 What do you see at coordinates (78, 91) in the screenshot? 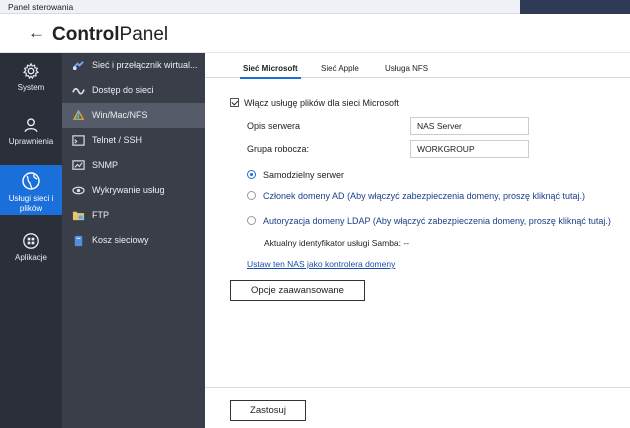
I see `wave-icon` at bounding box center [78, 91].